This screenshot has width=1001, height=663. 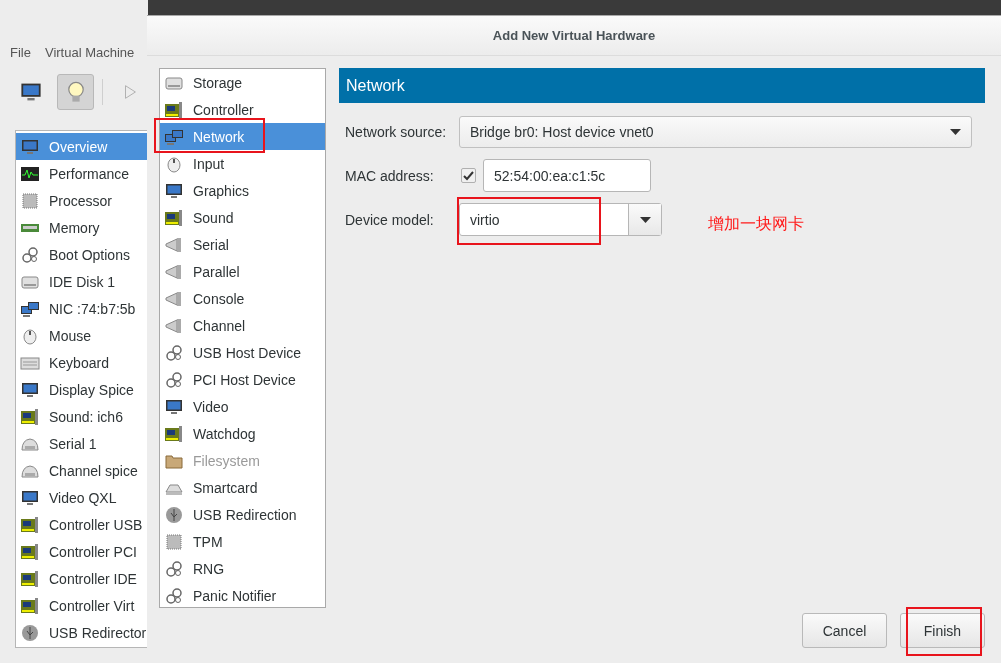 What do you see at coordinates (82, 227) in the screenshot?
I see `hardware-item: Memory` at bounding box center [82, 227].